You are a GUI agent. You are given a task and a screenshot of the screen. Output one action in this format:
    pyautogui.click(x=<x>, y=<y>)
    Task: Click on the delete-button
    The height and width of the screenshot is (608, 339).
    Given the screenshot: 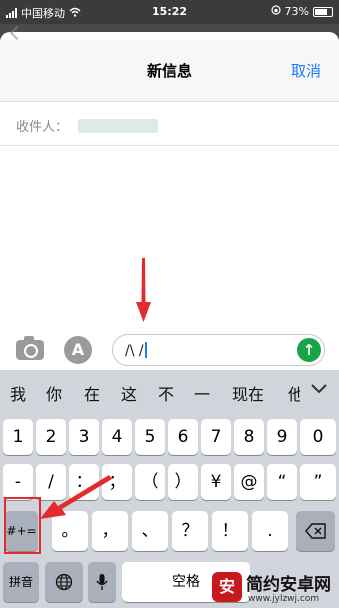 What is the action you would take?
    pyautogui.click(x=315, y=531)
    